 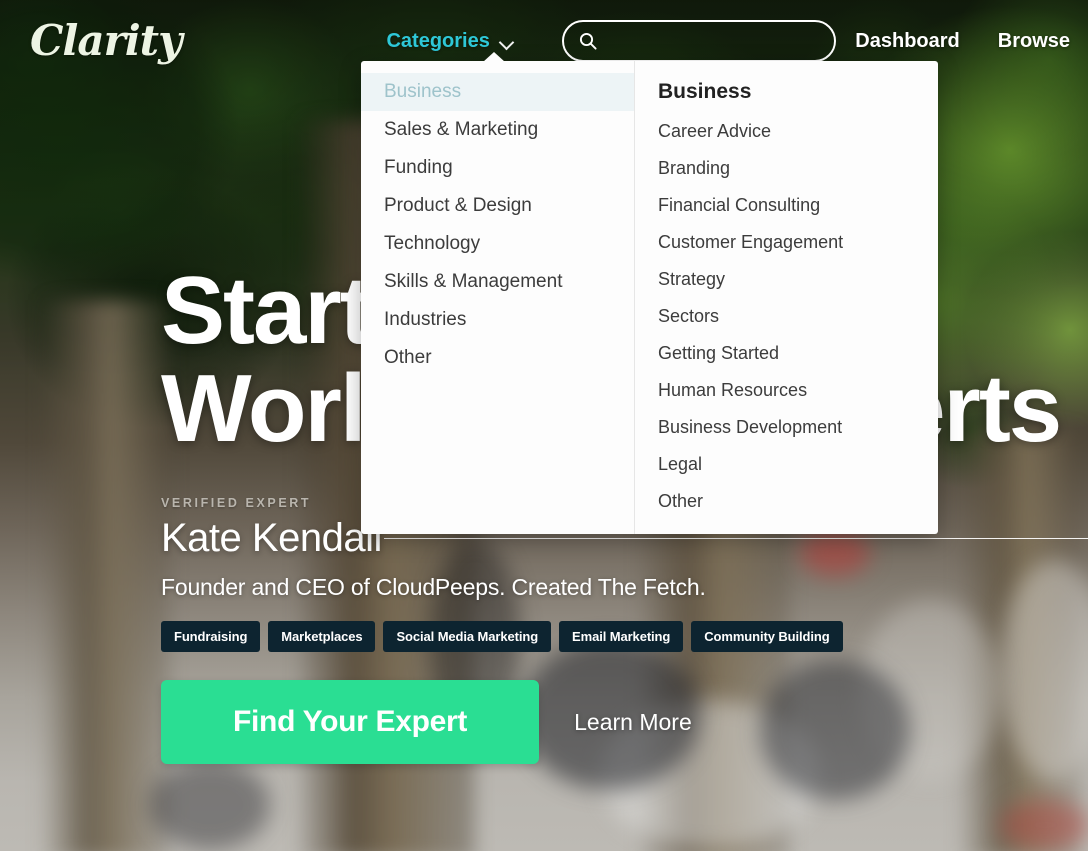 What do you see at coordinates (507, 41) in the screenshot?
I see `chevron-down-icon` at bounding box center [507, 41].